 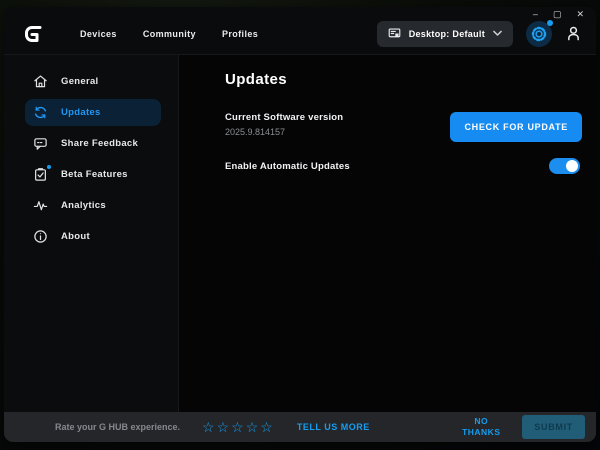 I want to click on sidebar-item-updates: Updates, so click(x=93, y=112).